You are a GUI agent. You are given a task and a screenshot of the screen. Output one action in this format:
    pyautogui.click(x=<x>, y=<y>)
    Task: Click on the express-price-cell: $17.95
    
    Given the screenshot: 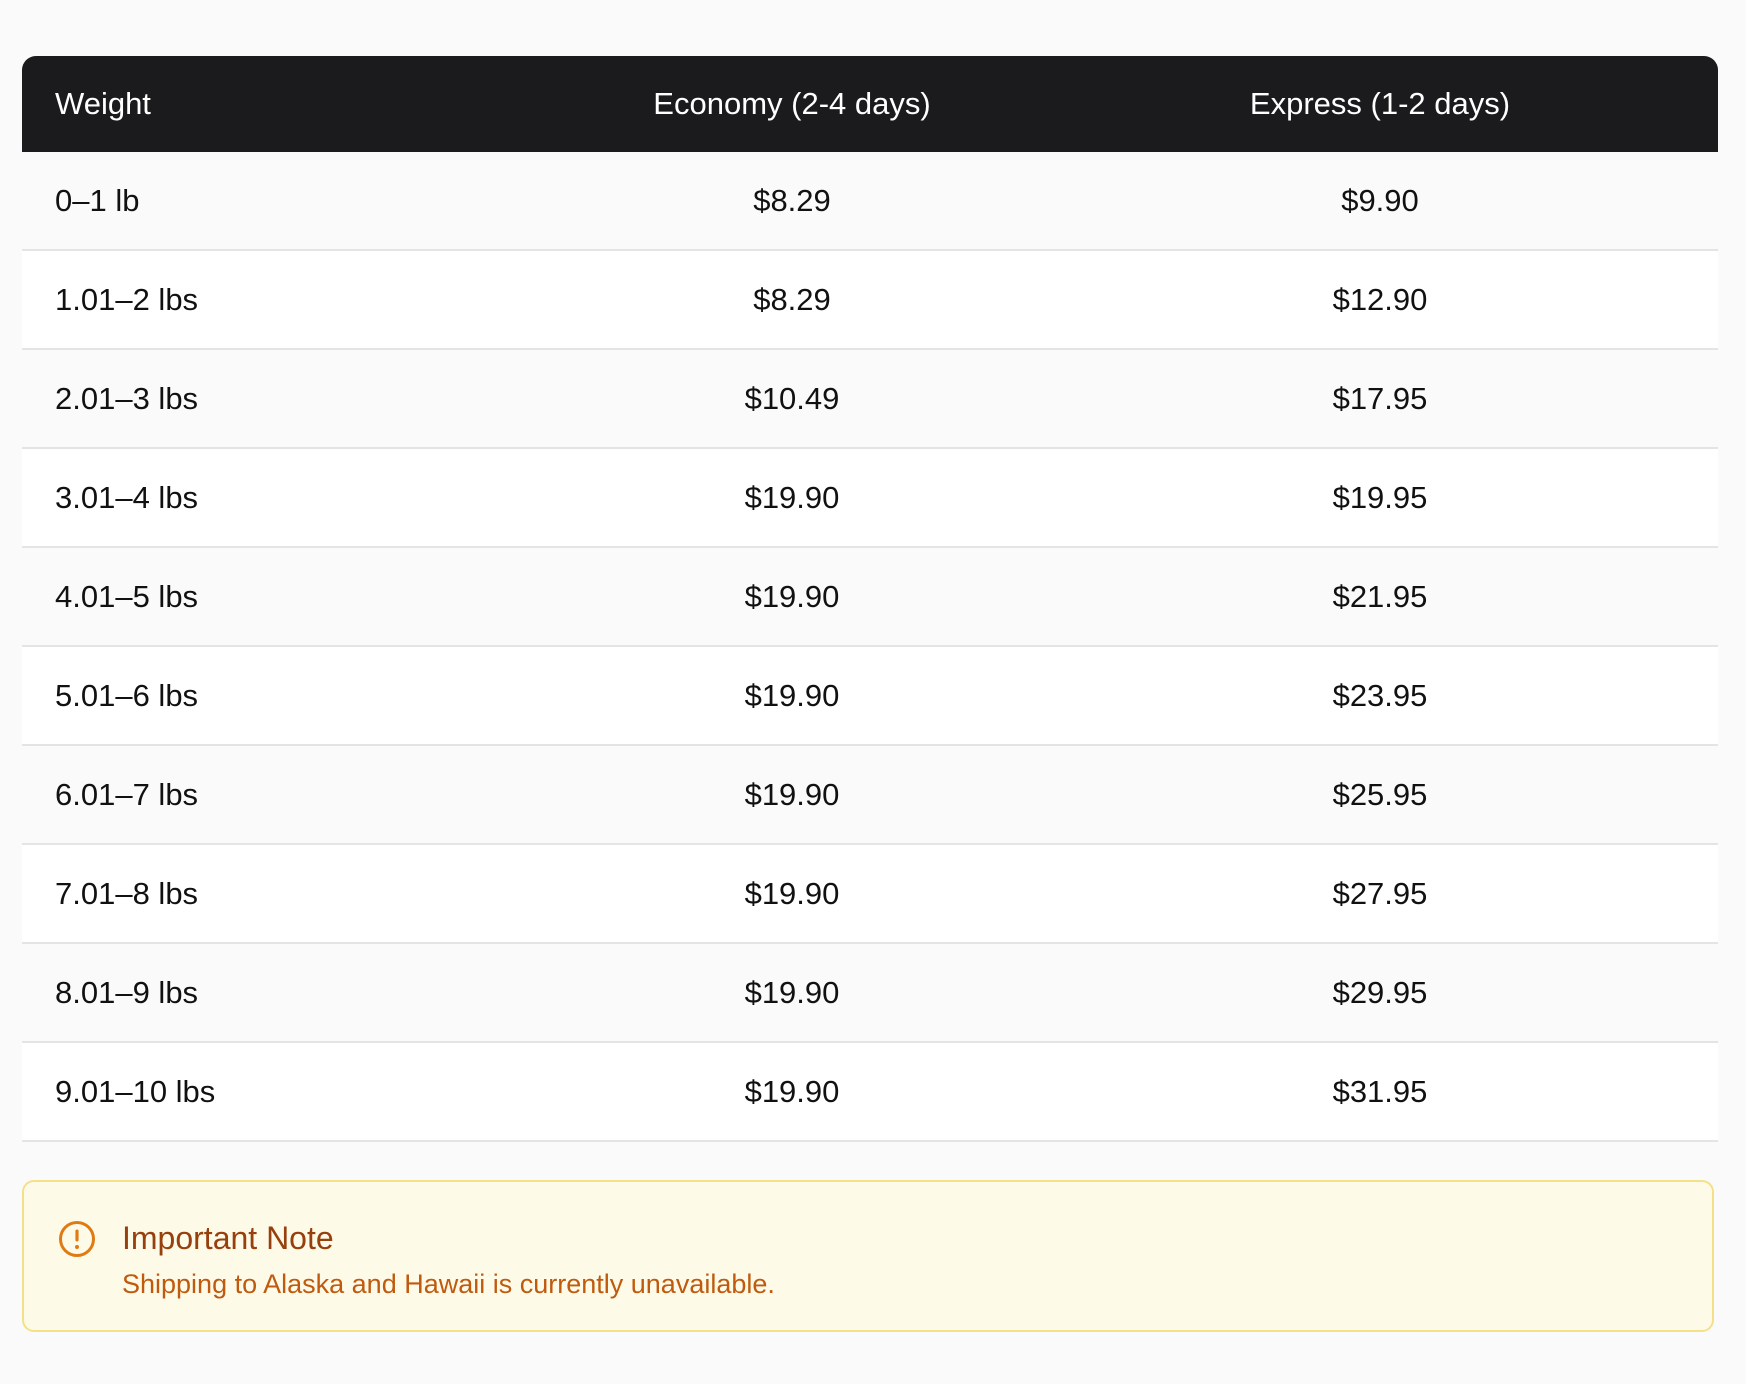 What is the action you would take?
    pyautogui.click(x=1380, y=399)
    